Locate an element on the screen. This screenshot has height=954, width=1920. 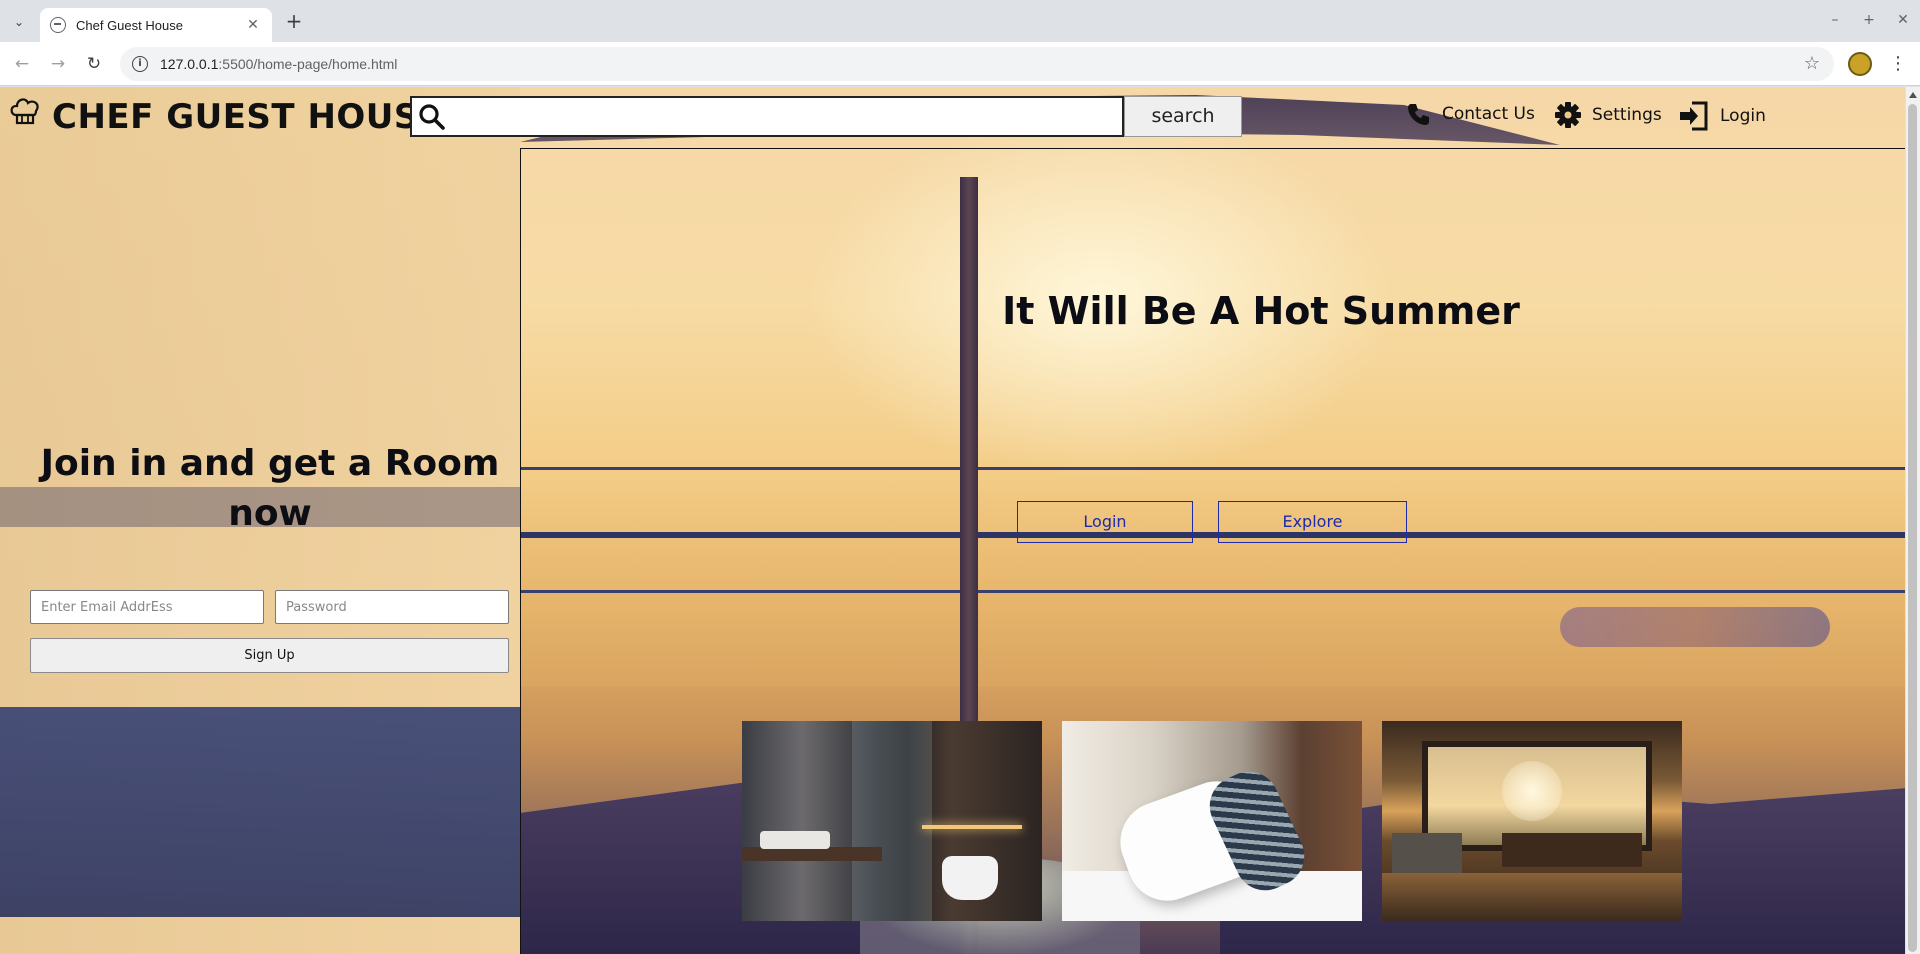
search-box is located at coordinates (767, 116).